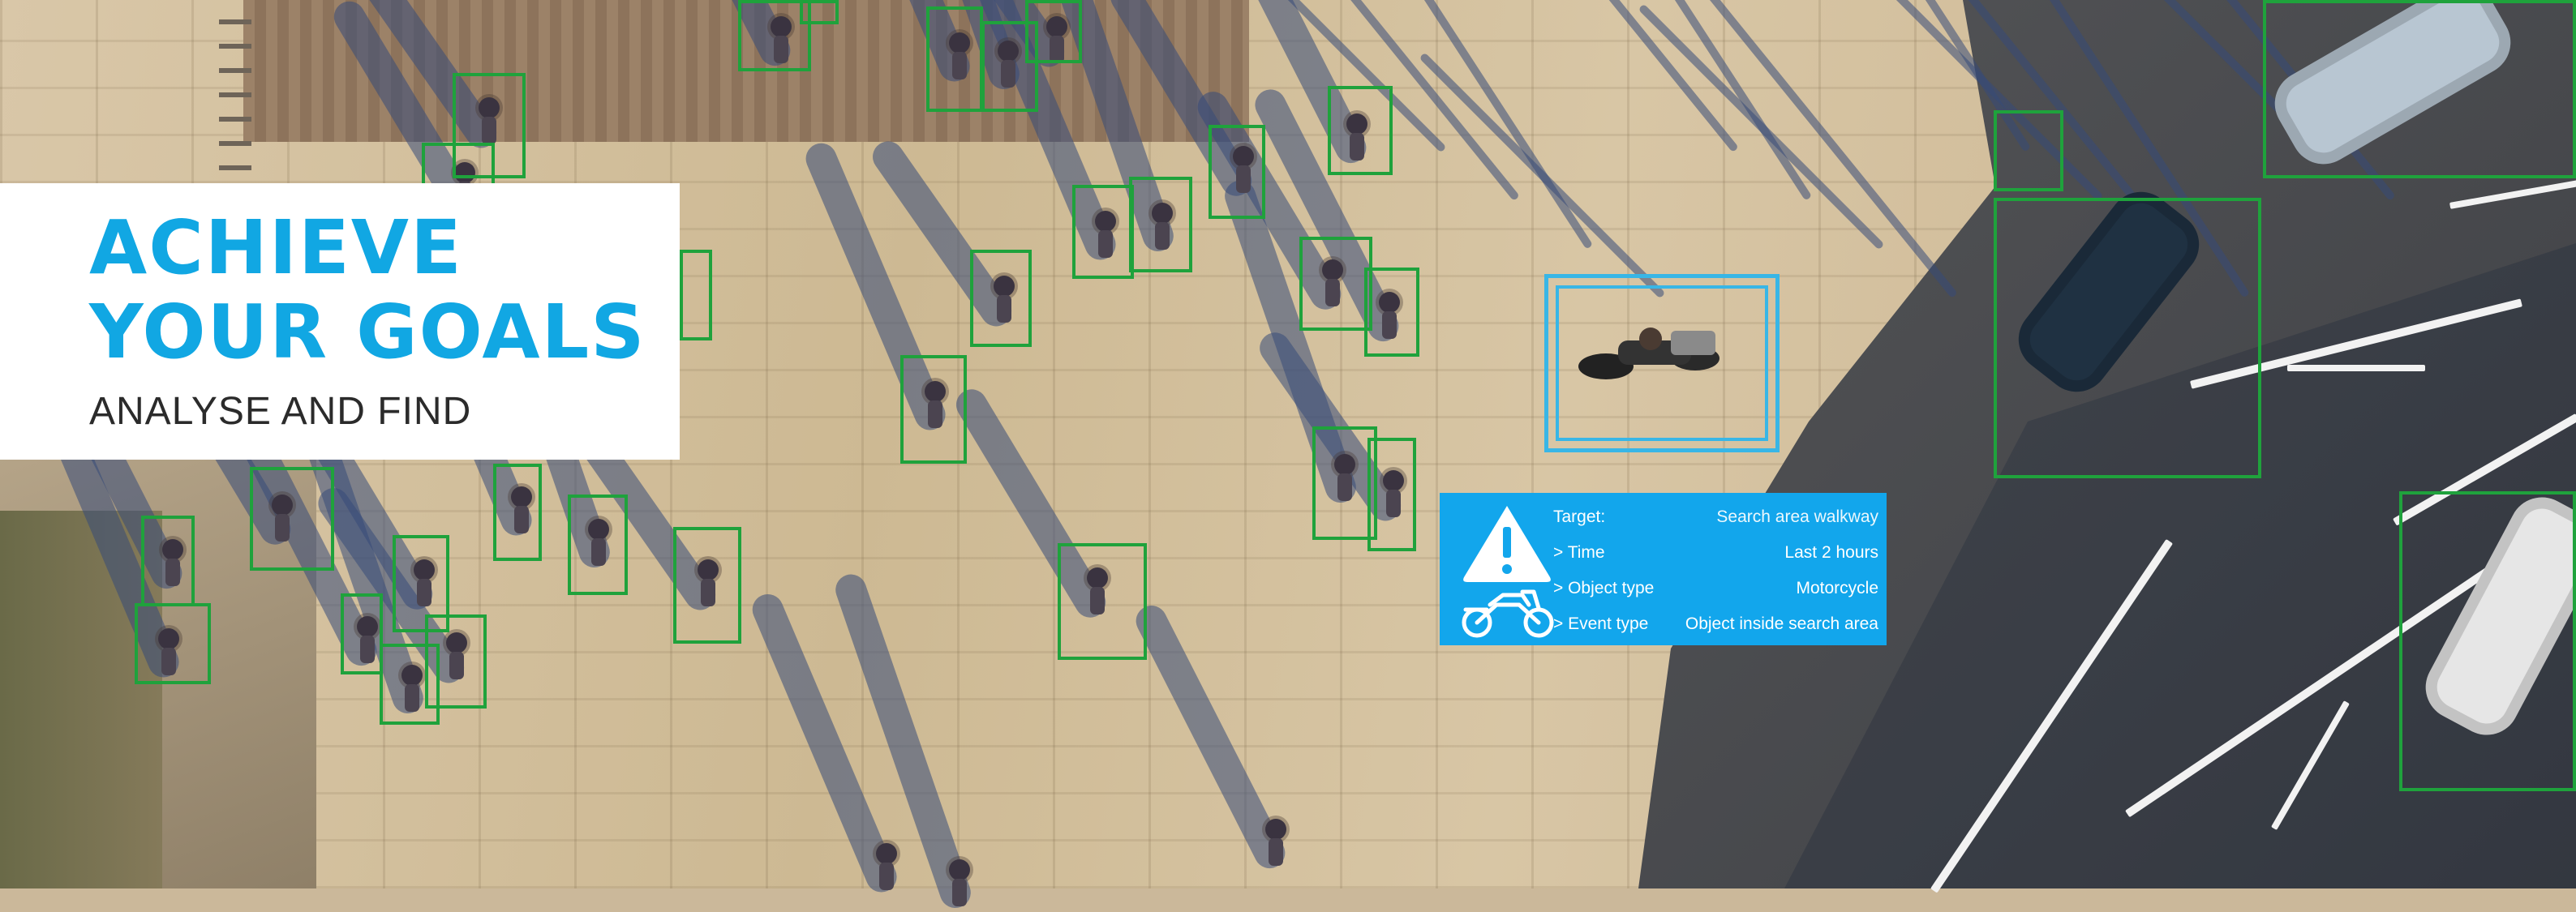  I want to click on target-box-inner, so click(1662, 363).